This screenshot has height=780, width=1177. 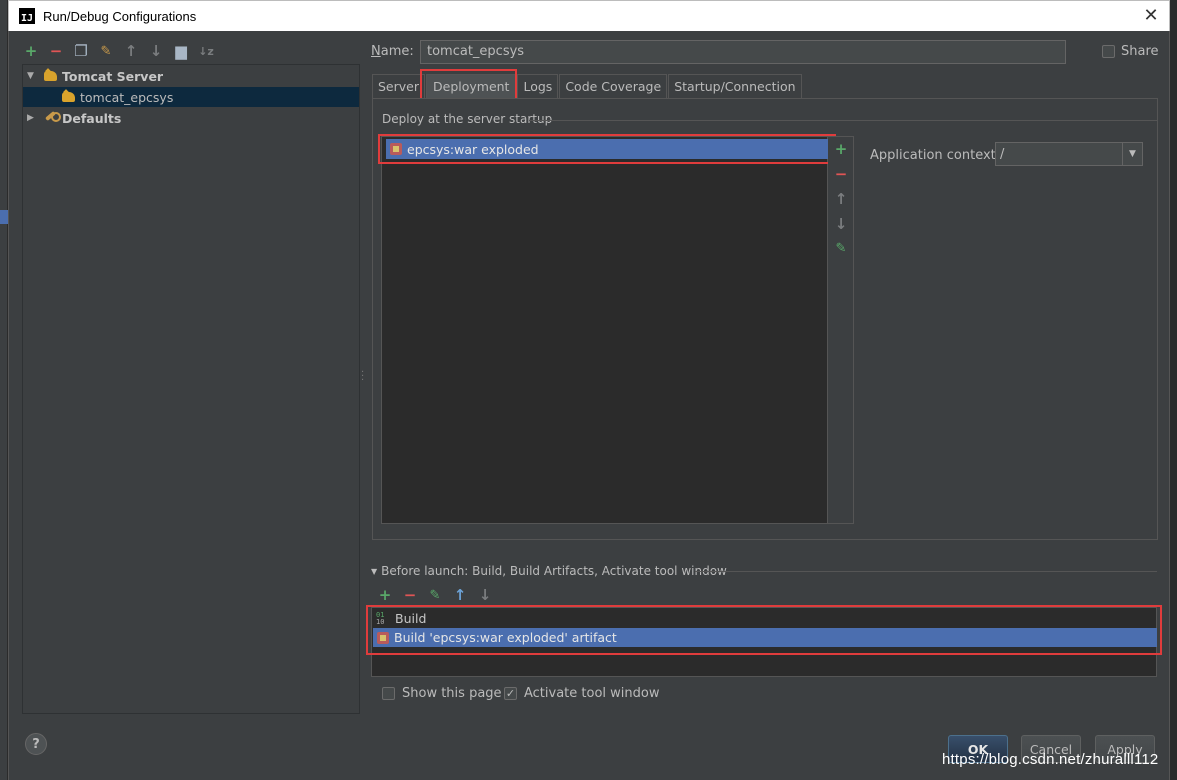 I want to click on app-context-label: Application context:, so click(x=935, y=155).